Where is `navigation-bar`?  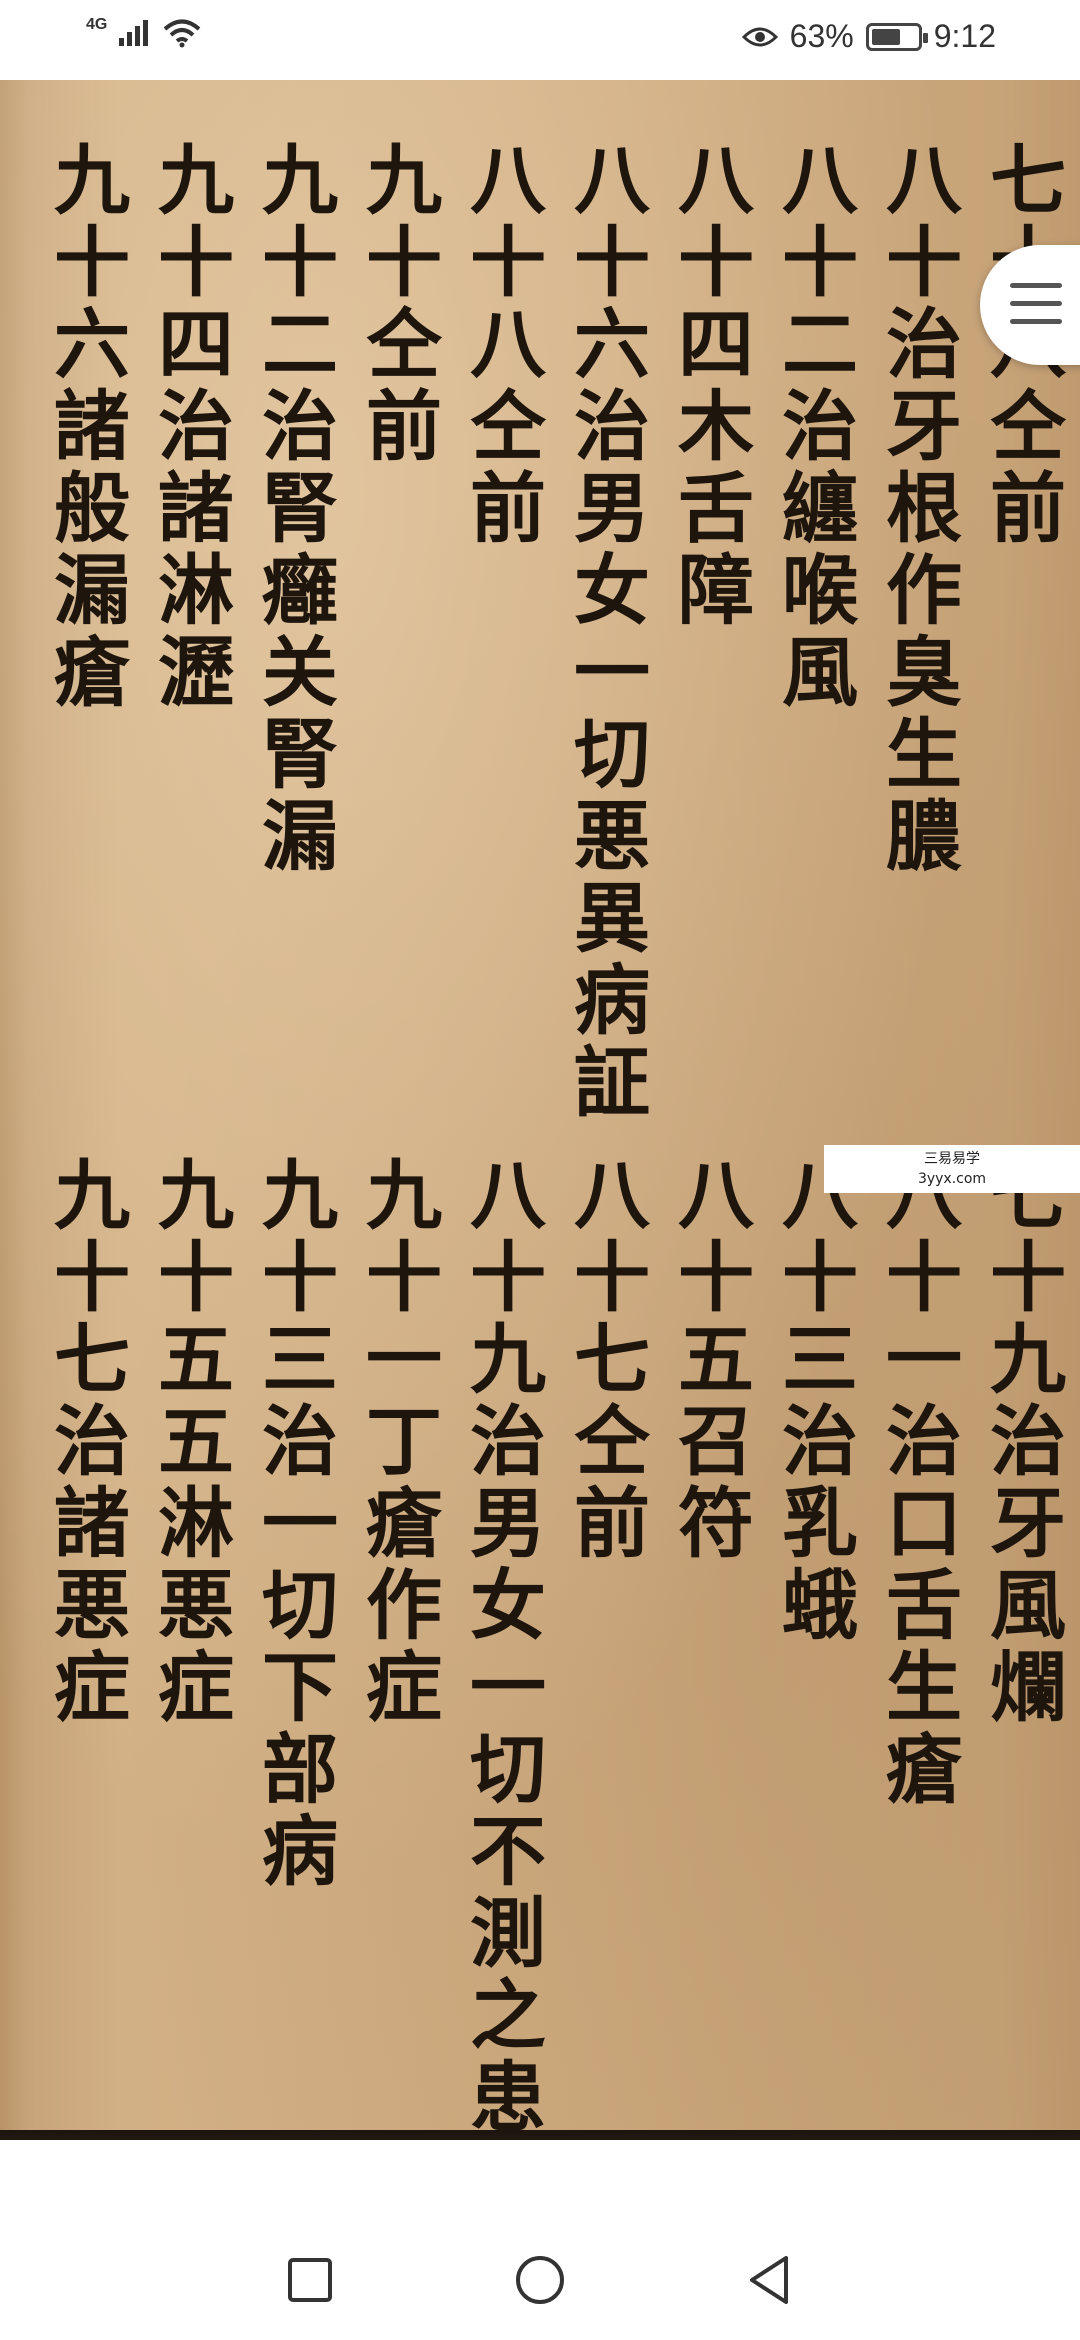
navigation-bar is located at coordinates (540, 2280).